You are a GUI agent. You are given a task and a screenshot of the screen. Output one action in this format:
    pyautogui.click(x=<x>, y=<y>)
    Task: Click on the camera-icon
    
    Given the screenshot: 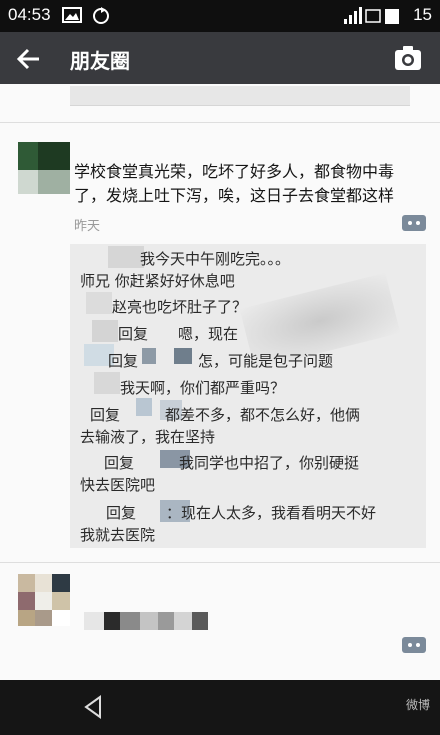 What is the action you would take?
    pyautogui.click(x=408, y=58)
    